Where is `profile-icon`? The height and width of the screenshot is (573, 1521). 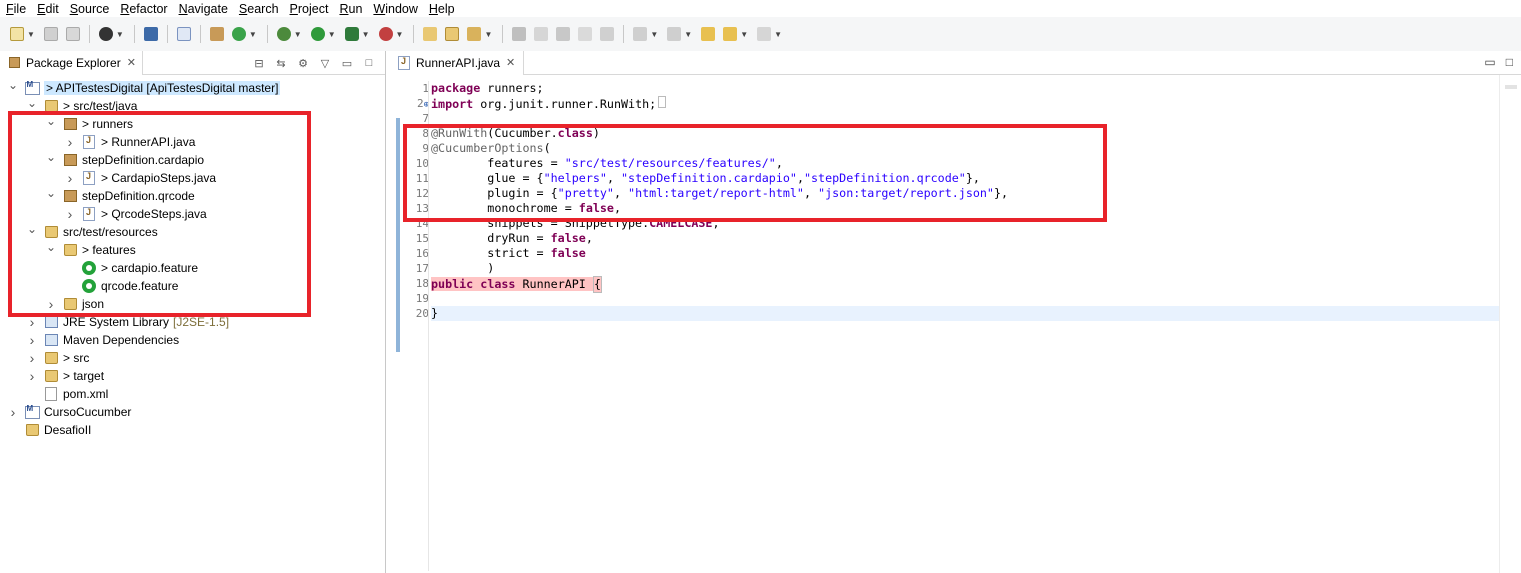
profile-icon is located at coordinates (106, 34).